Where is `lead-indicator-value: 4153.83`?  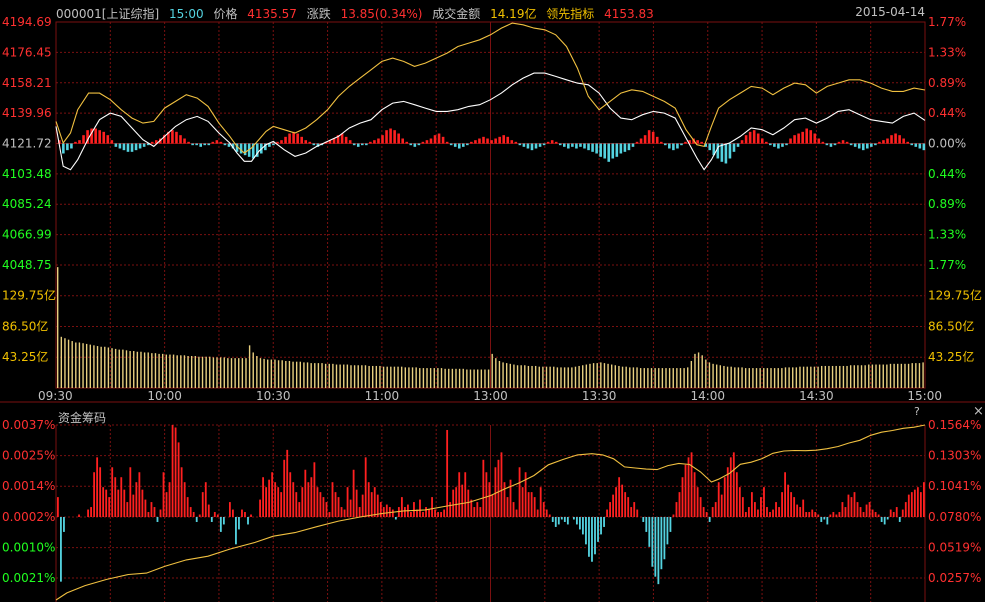 lead-indicator-value: 4153.83 is located at coordinates (629, 14).